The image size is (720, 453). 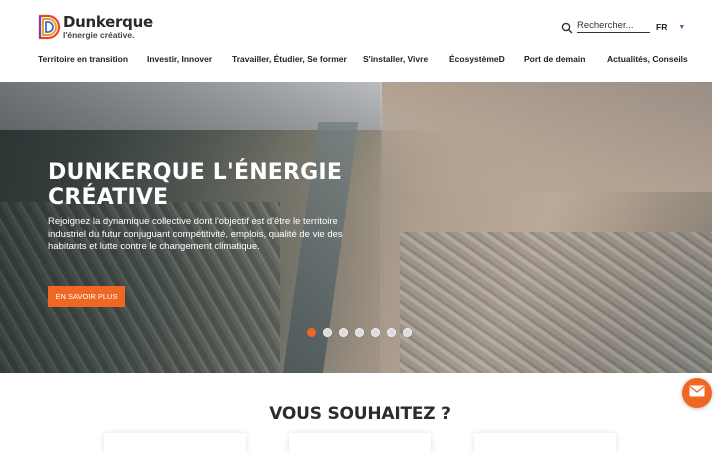 I want to click on mail-icon, so click(x=697, y=393).